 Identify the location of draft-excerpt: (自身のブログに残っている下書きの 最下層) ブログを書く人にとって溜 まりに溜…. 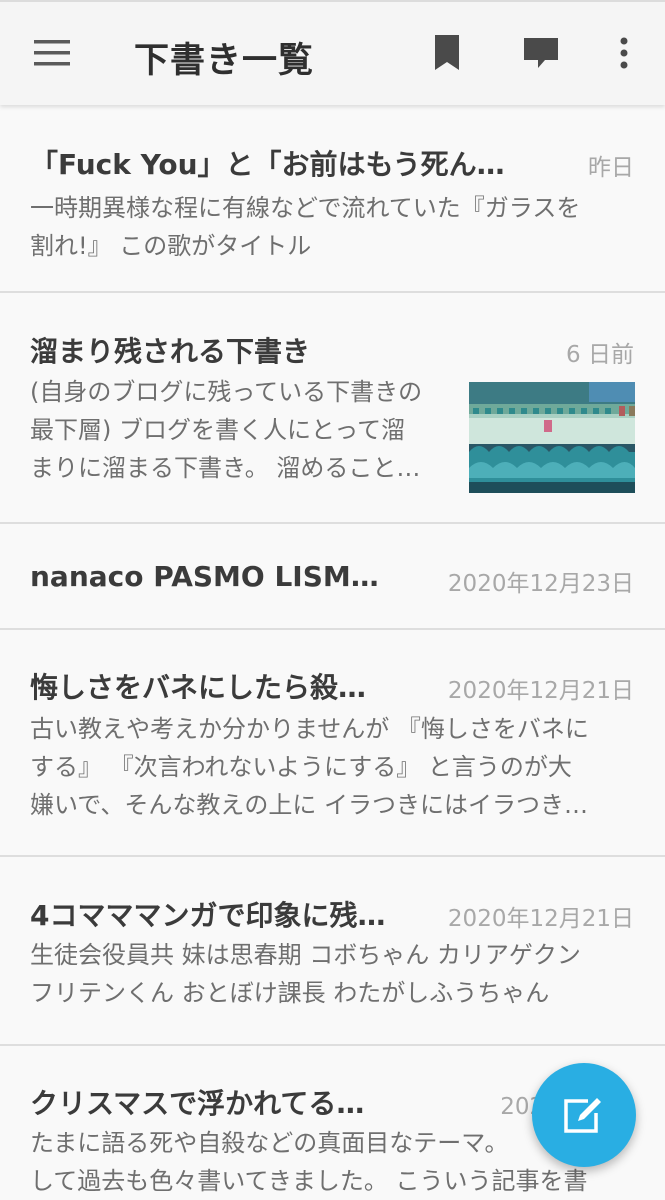
(226, 430).